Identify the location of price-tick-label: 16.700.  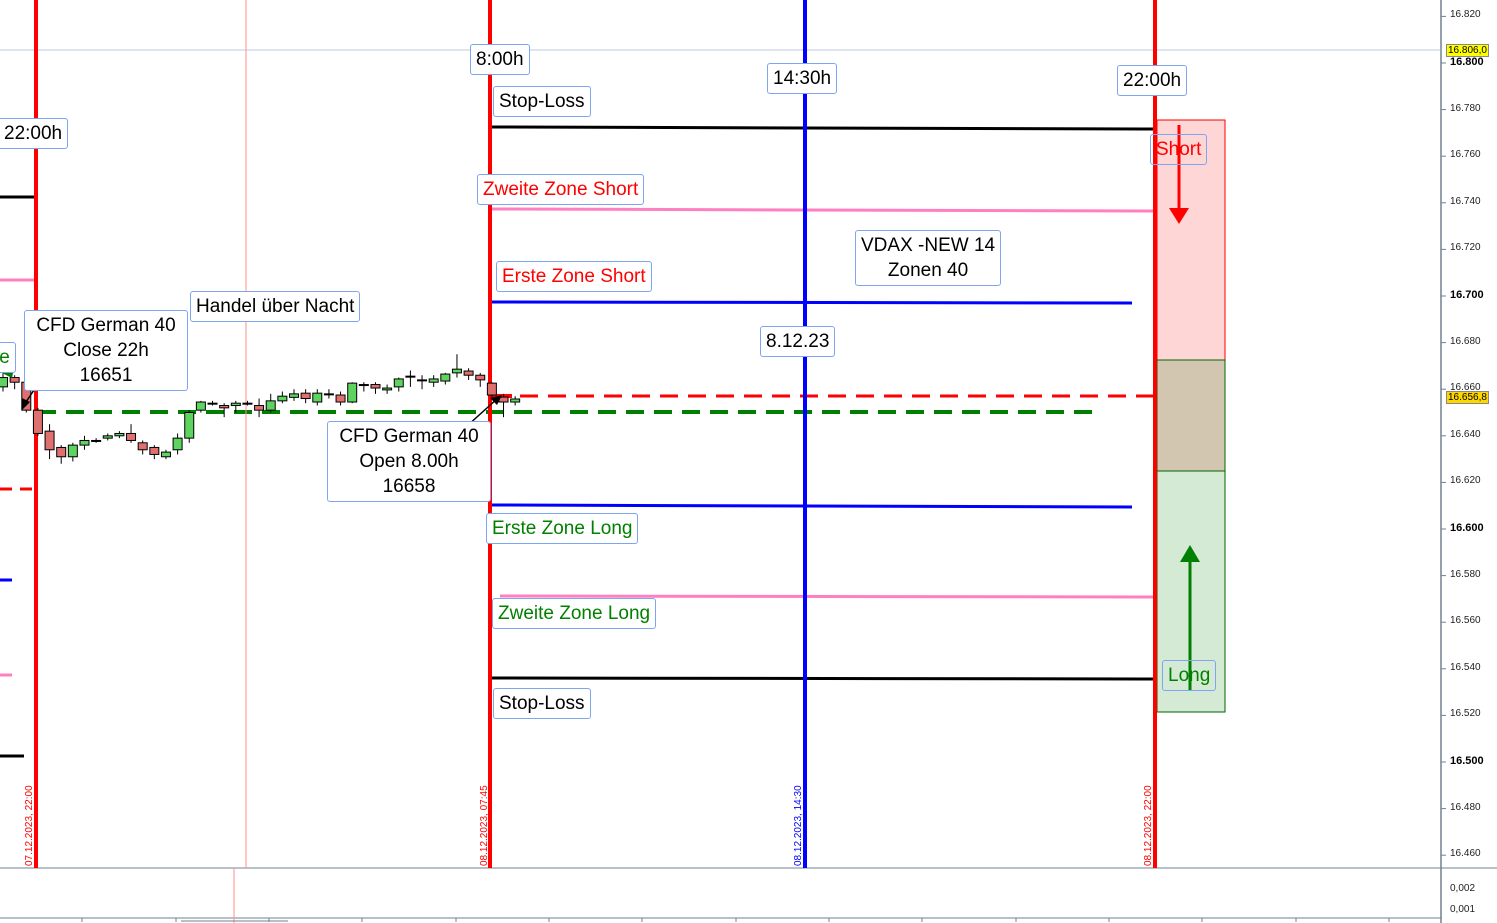
(1467, 295).